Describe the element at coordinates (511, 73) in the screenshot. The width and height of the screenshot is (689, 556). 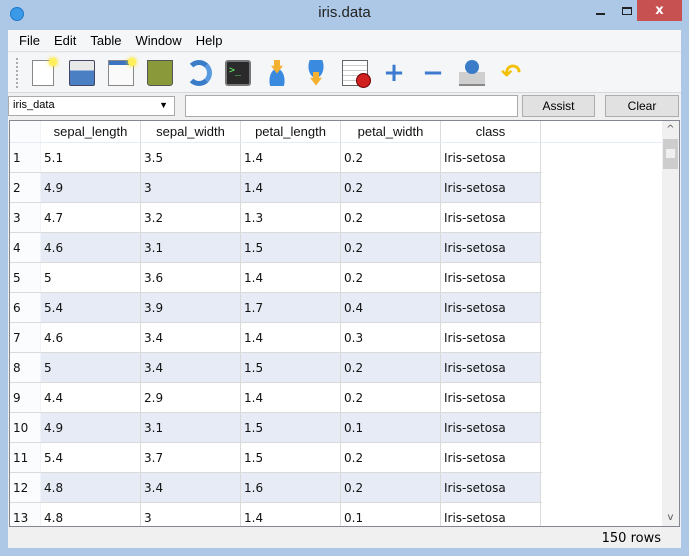
I see `undo-button: ↶` at that location.